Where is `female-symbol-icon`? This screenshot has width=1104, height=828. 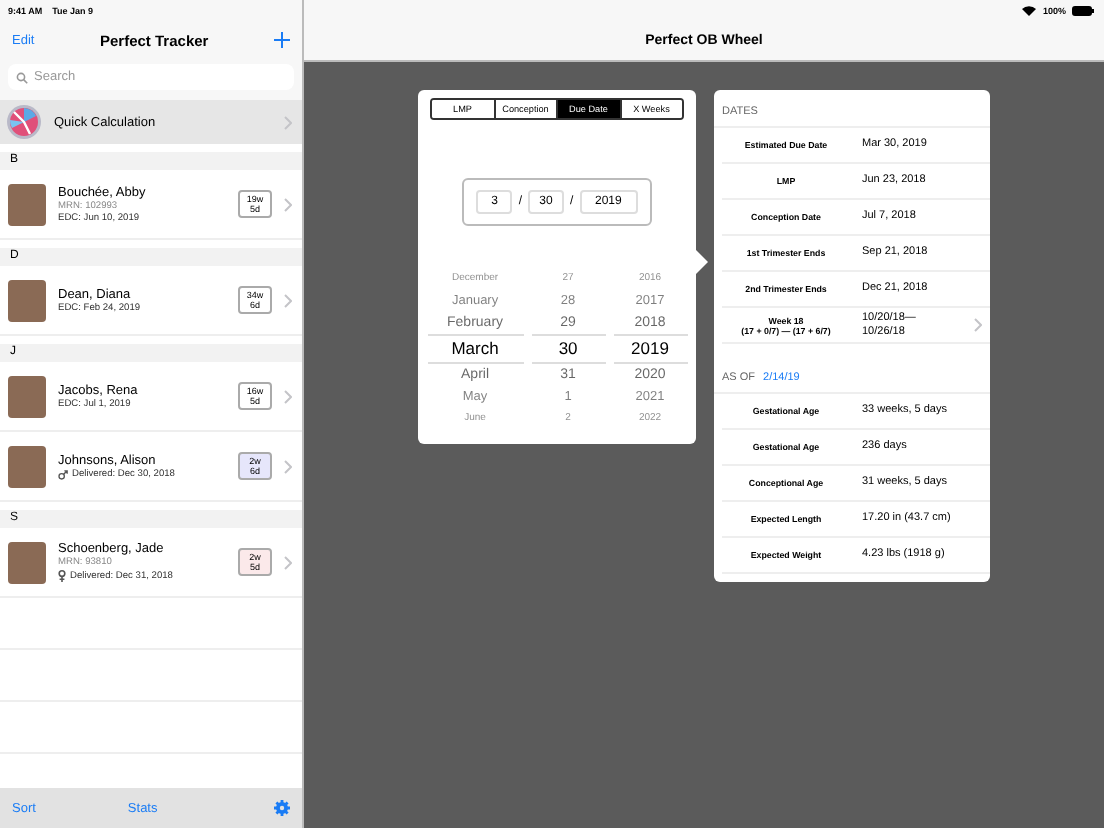
female-symbol-icon is located at coordinates (62, 576).